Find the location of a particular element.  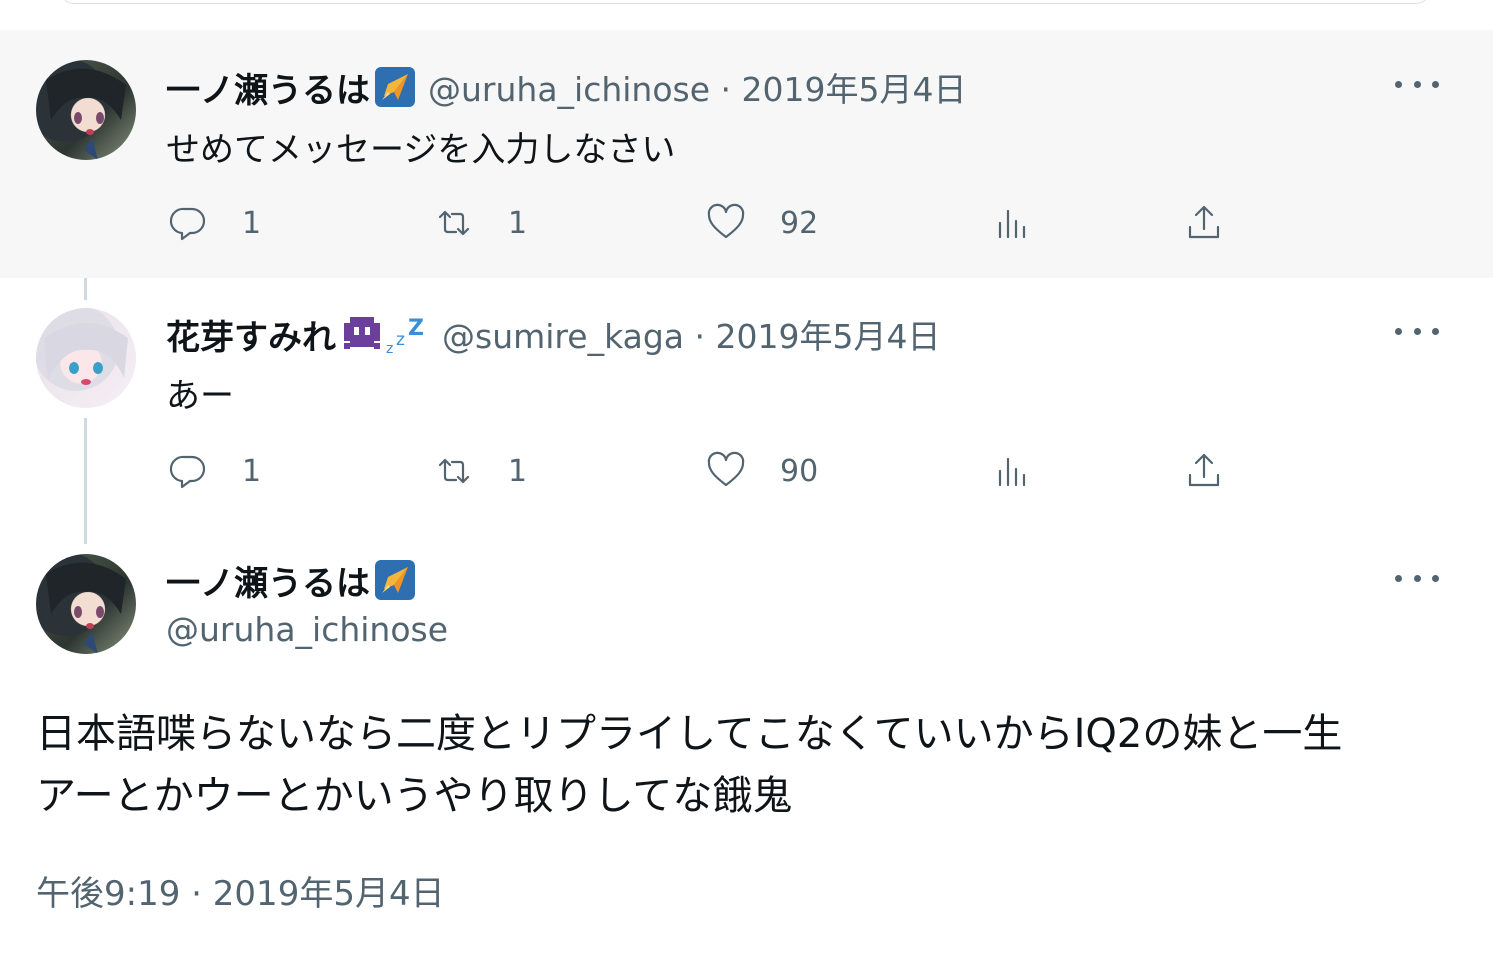

display-name: 花芽すみれ is located at coordinates (251, 334).